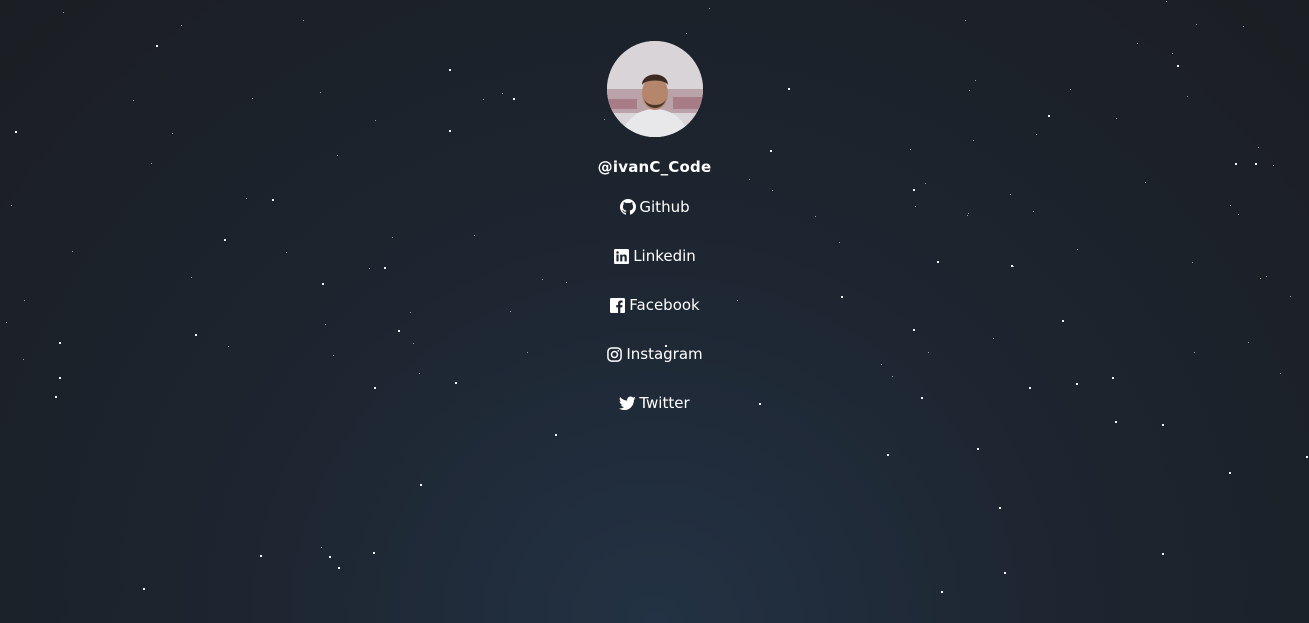  What do you see at coordinates (621, 256) in the screenshot?
I see `linkedin-icon` at bounding box center [621, 256].